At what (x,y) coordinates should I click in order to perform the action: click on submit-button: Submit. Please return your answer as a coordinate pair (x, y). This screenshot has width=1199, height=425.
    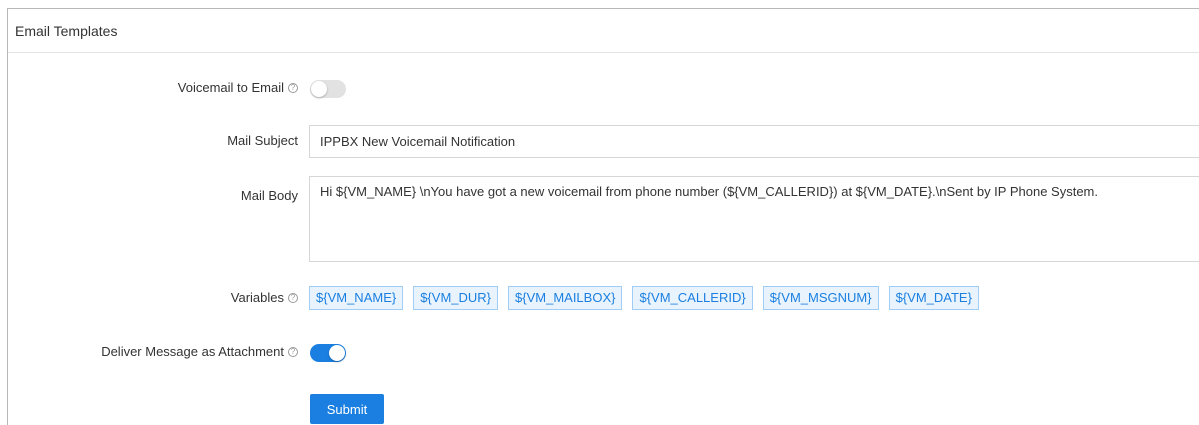
    Looking at the image, I should click on (347, 409).